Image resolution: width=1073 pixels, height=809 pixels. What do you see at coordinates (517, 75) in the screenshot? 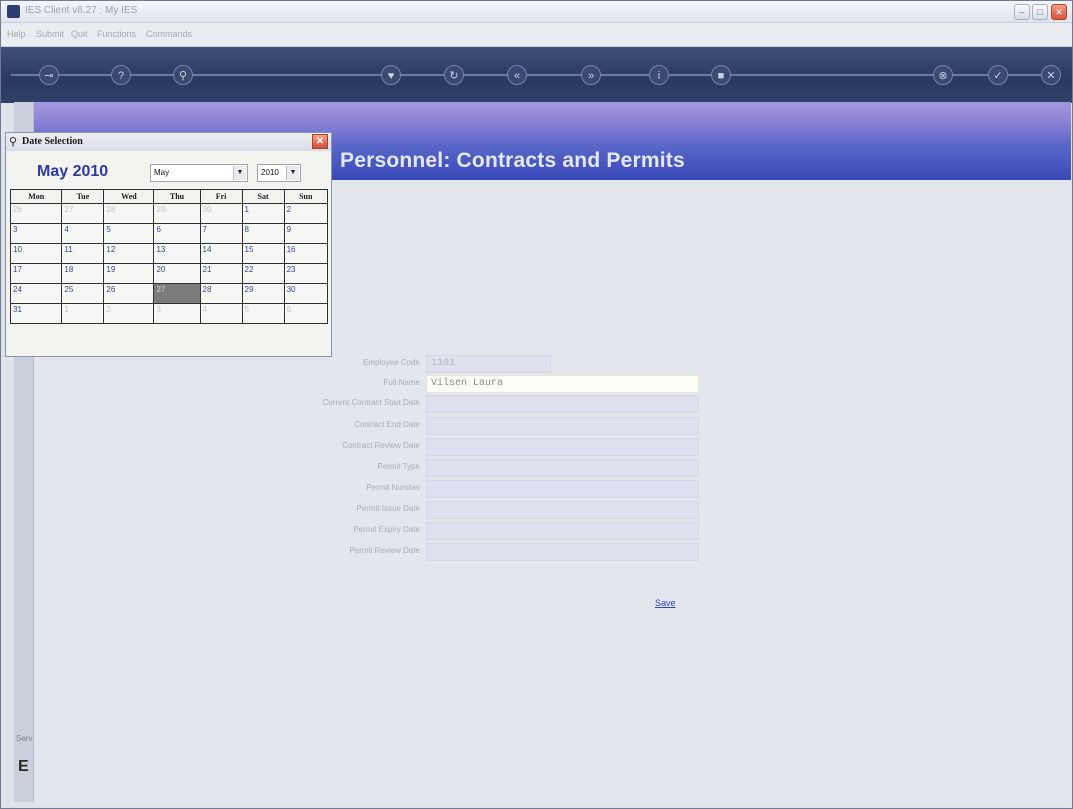
I see `first-icon: «` at bounding box center [517, 75].